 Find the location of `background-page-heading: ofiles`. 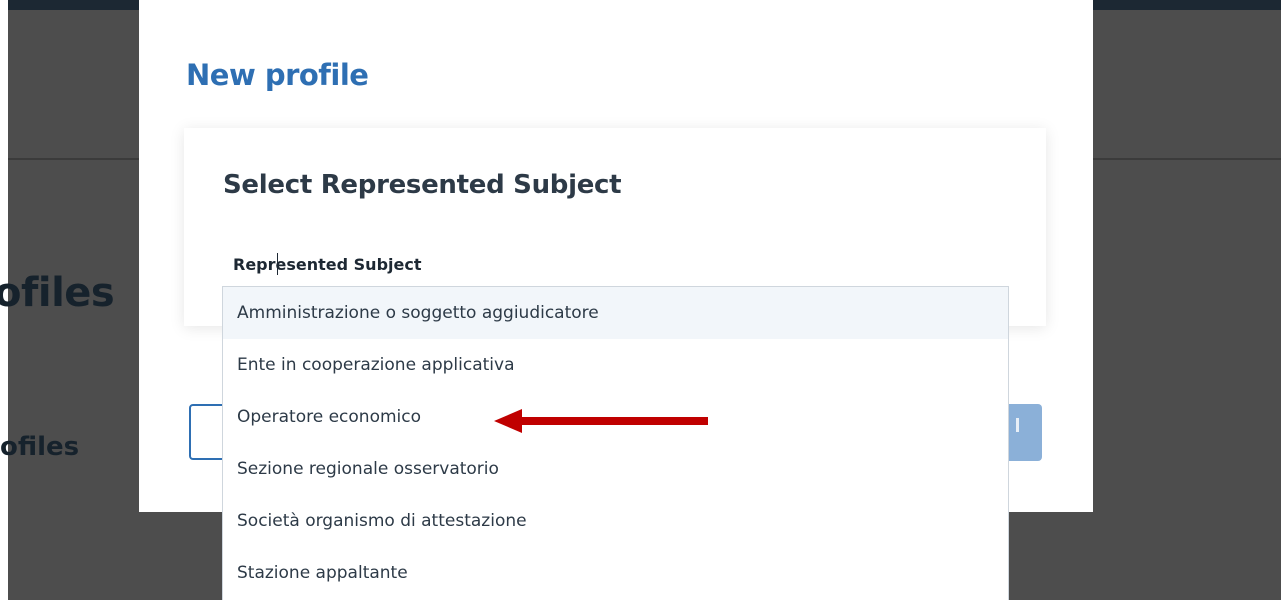

background-page-heading: ofiles is located at coordinates (57, 293).